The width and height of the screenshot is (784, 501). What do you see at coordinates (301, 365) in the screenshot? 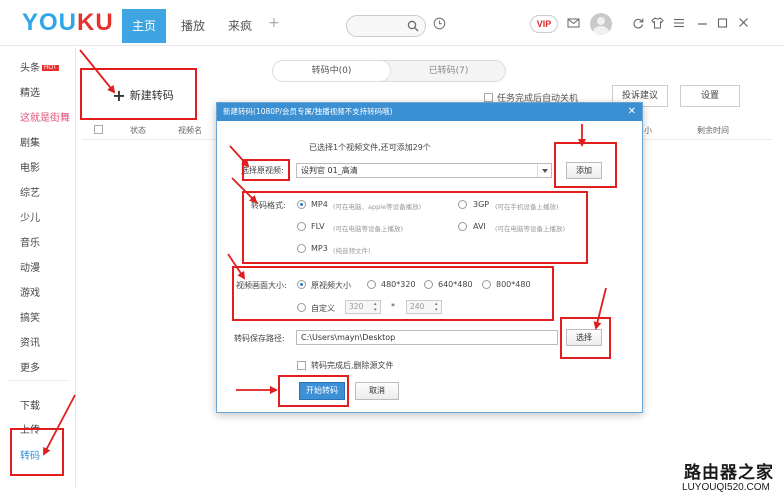
I see `delete-source-checkbox` at bounding box center [301, 365].